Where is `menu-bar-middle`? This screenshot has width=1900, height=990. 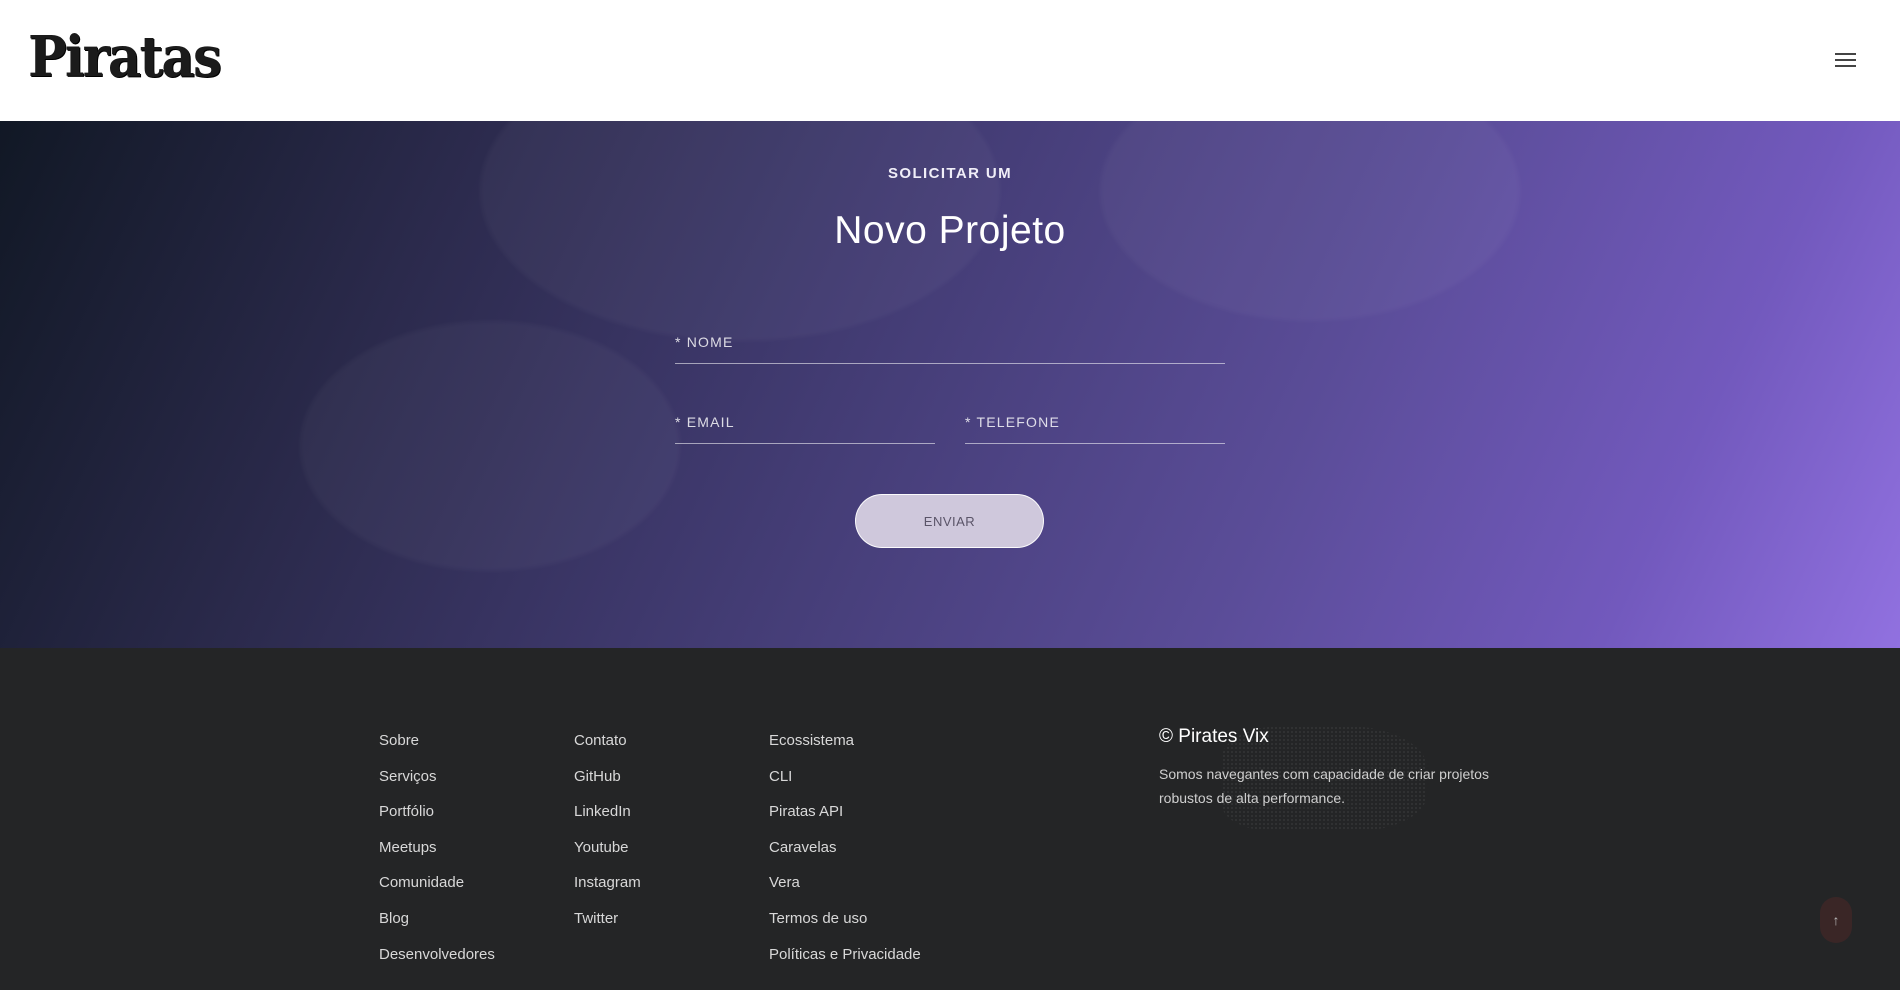 menu-bar-middle is located at coordinates (1845, 60).